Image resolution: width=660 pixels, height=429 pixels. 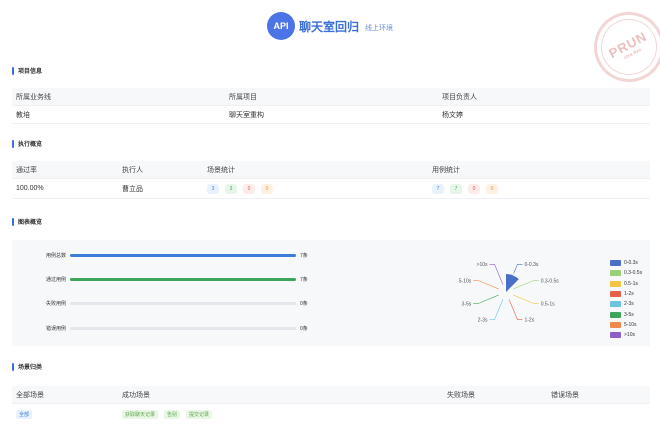 I want to click on scene-tag: 告别, so click(x=171, y=414).